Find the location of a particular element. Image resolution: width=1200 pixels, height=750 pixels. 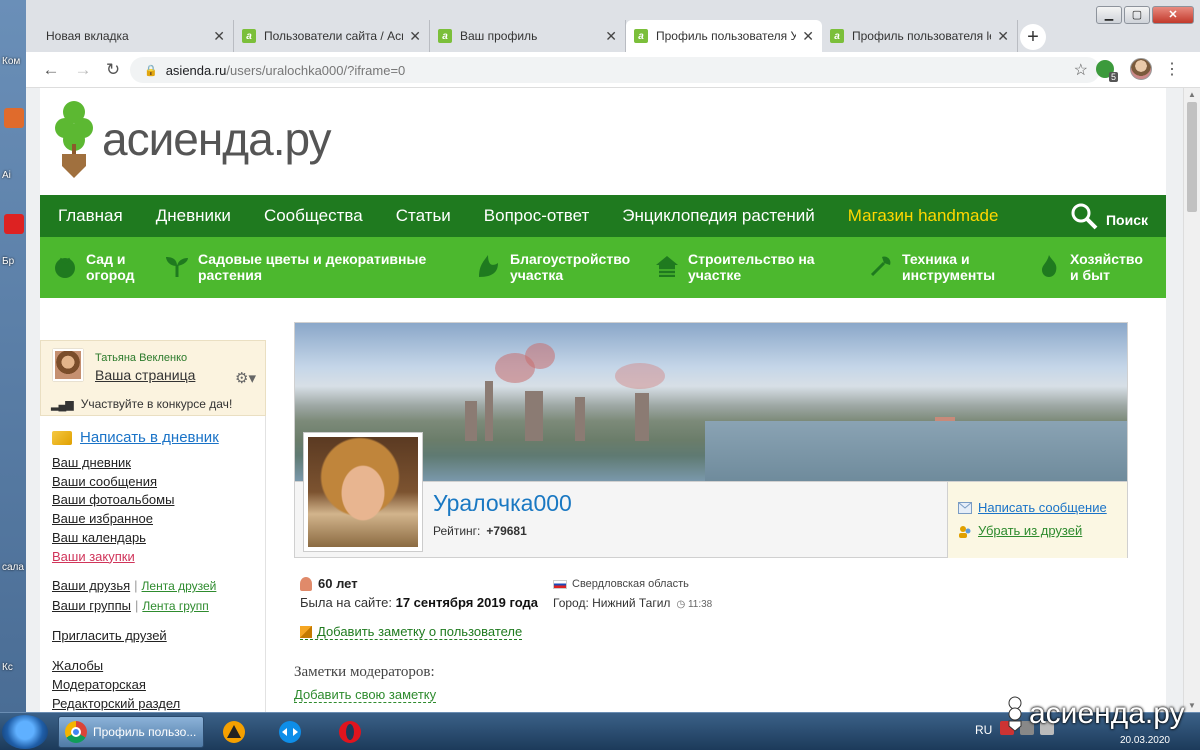

sidebar-item-albums: Ваши фотоальбомы is located at coordinates (113, 500).